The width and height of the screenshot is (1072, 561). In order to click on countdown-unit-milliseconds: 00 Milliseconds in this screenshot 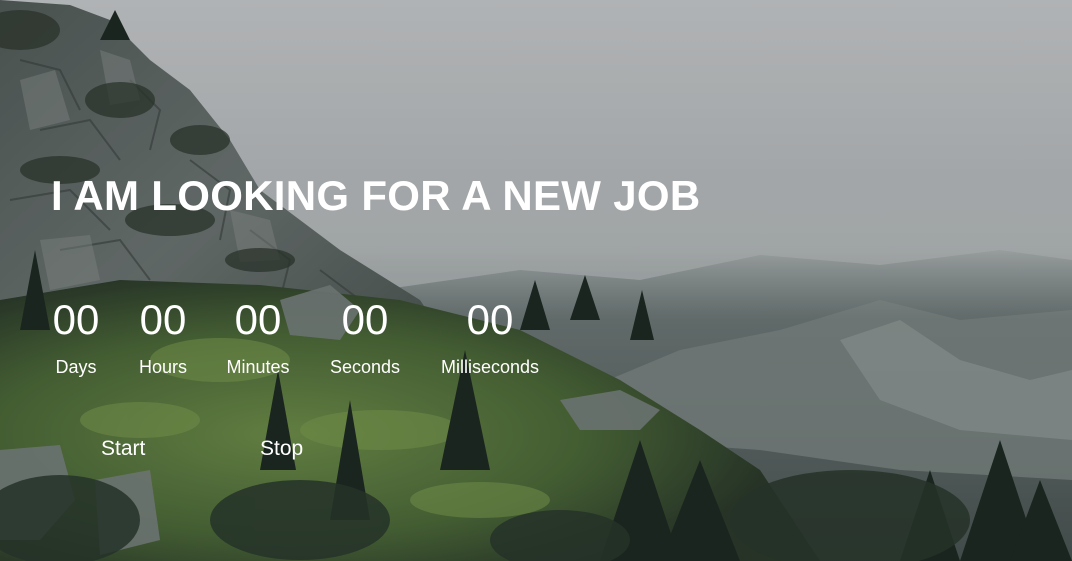, I will do `click(490, 337)`.